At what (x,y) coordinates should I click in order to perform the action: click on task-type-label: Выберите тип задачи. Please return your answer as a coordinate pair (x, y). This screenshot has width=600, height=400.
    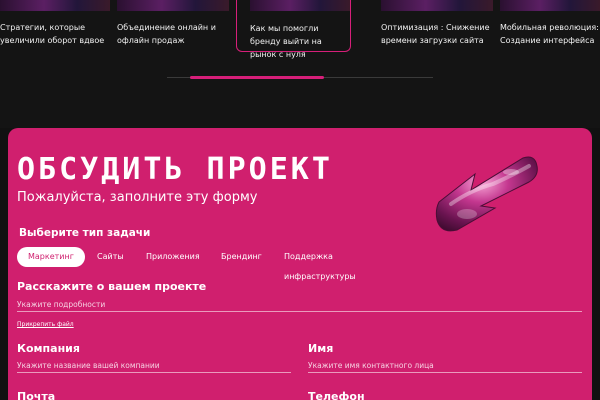
    Looking at the image, I should click on (85, 233).